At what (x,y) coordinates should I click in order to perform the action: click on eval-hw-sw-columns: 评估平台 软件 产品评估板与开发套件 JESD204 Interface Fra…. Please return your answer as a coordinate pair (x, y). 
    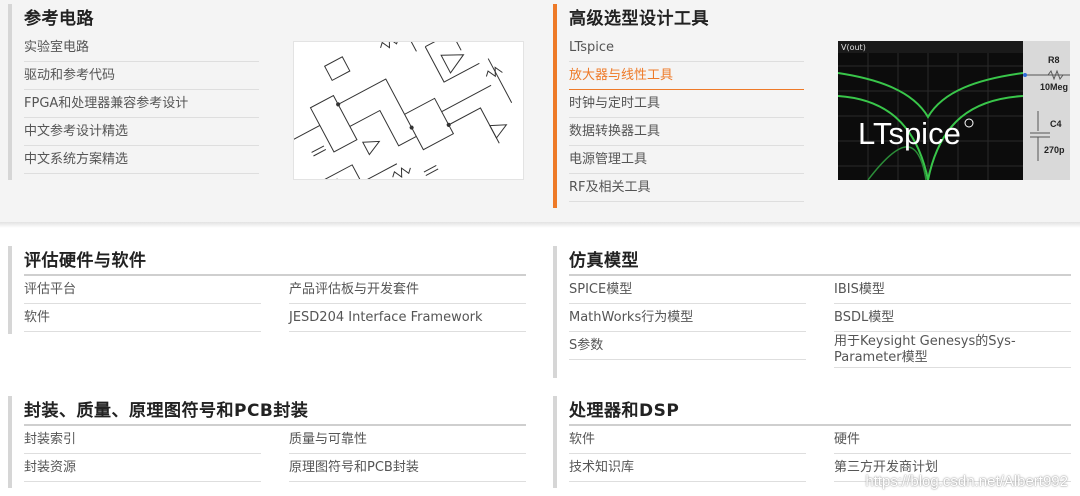
    Looking at the image, I should click on (276, 304).